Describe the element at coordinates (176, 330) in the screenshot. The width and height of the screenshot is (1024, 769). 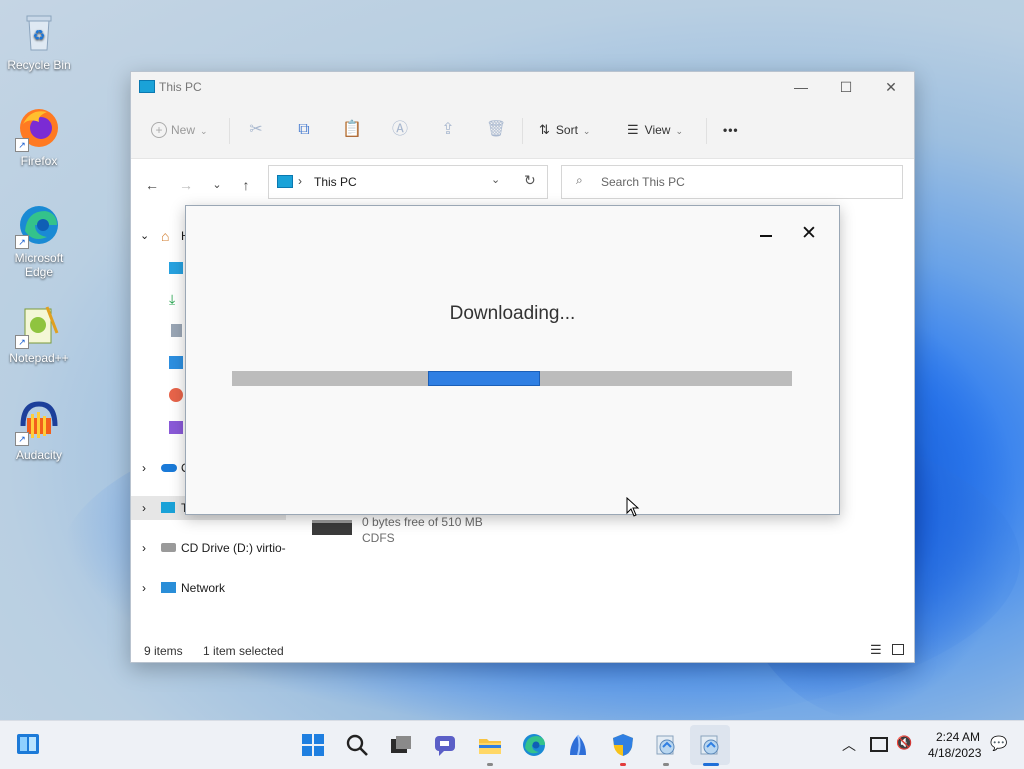
I see `documents-icon` at that location.